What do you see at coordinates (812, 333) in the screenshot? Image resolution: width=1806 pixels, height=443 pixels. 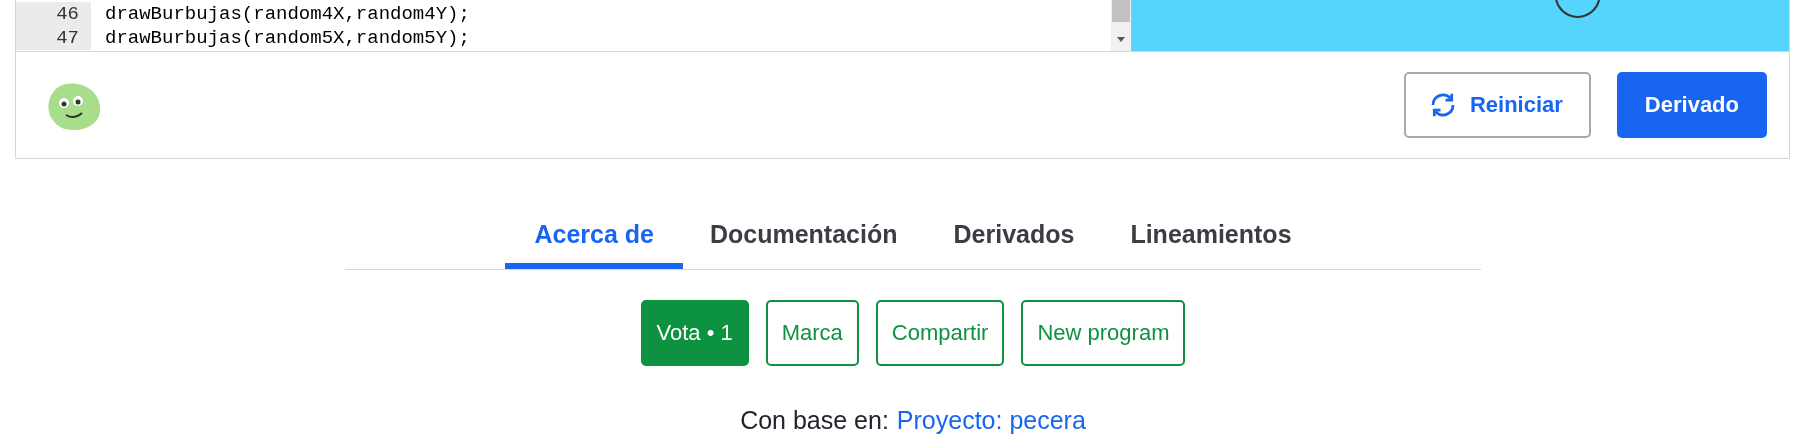 I see `action-button: Marca` at bounding box center [812, 333].